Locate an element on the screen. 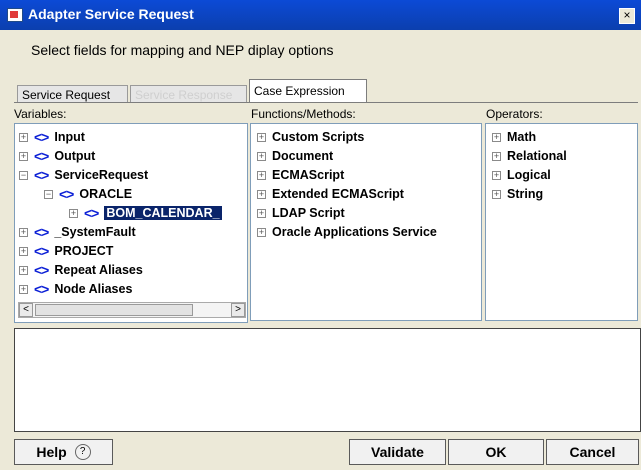 The width and height of the screenshot is (641, 470). tree-item-label: Repeat Aliases is located at coordinates (98, 270).